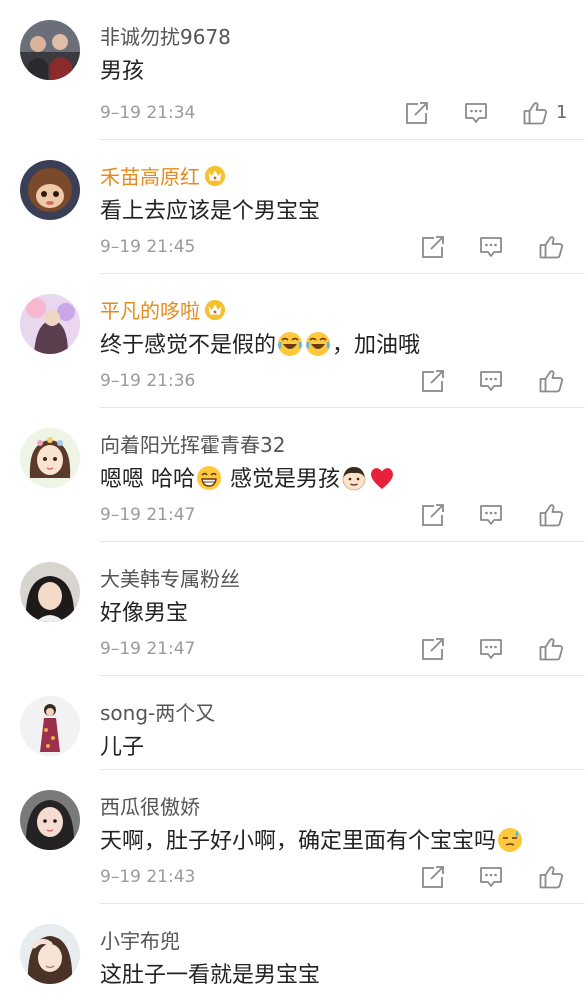 Image resolution: width=585 pixels, height=1000 pixels. I want to click on timestamp: 9–19 21:34, so click(148, 113).